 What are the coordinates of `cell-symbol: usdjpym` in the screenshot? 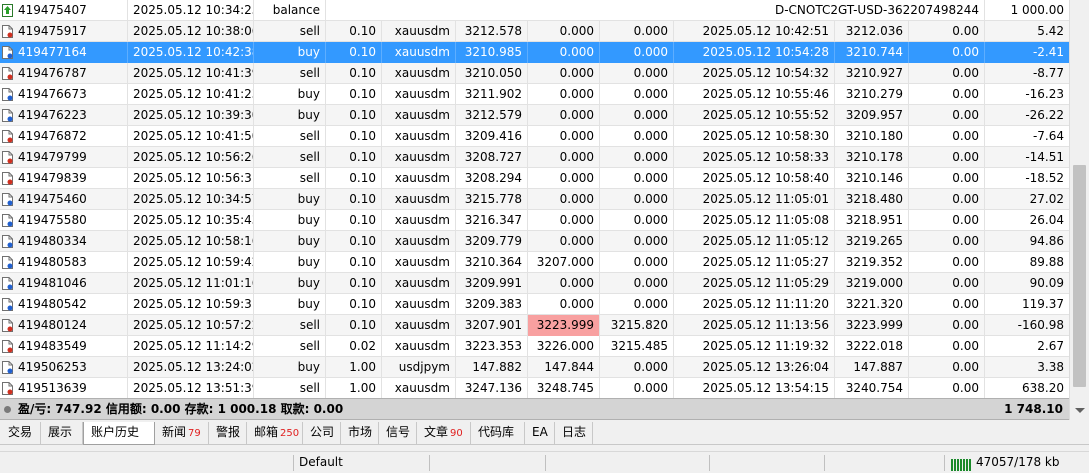 It's located at (419, 367).